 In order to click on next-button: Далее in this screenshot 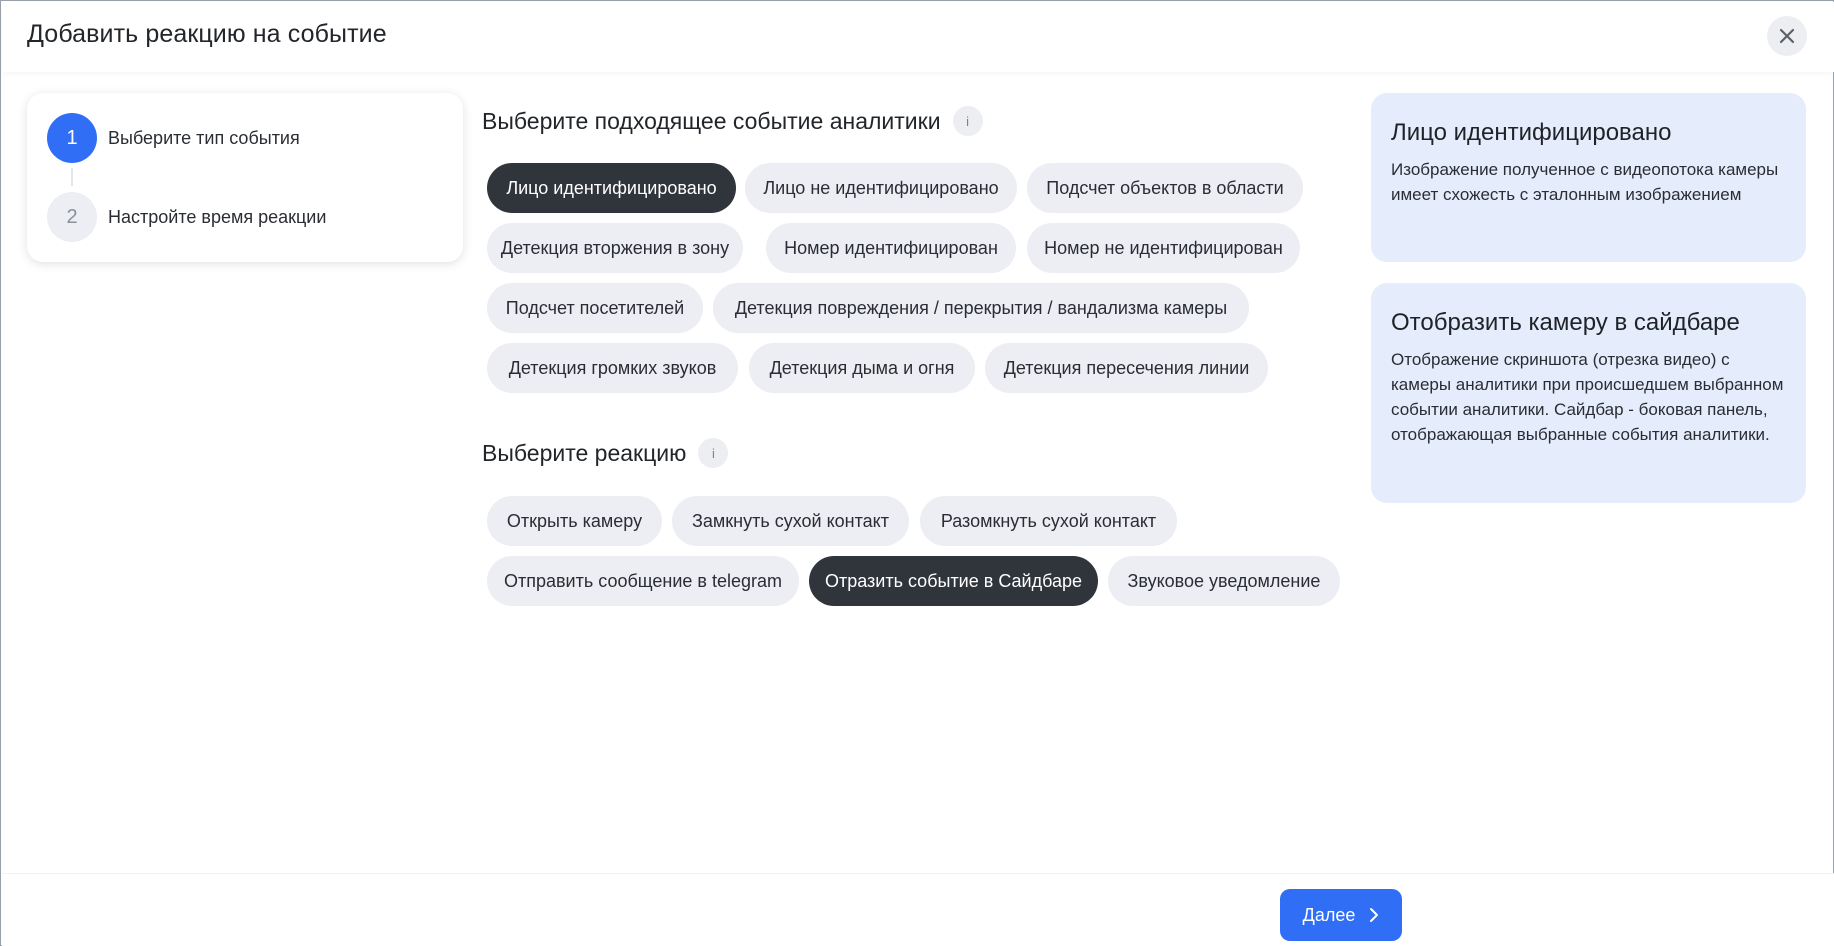, I will do `click(1341, 915)`.